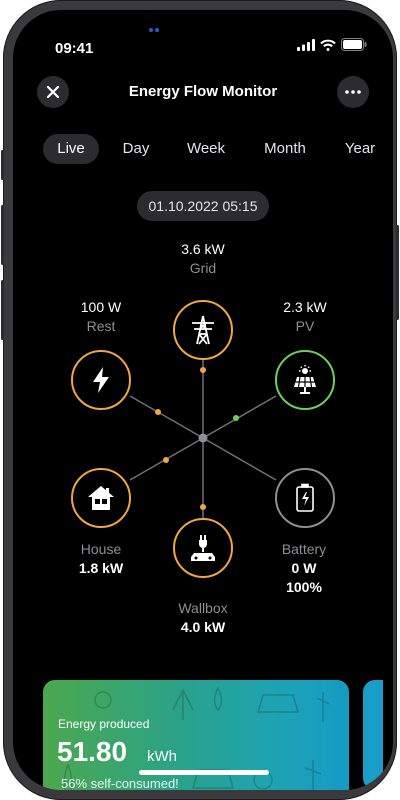  Describe the element at coordinates (101, 317) in the screenshot. I see `rest-label: 100 W Rest` at that location.